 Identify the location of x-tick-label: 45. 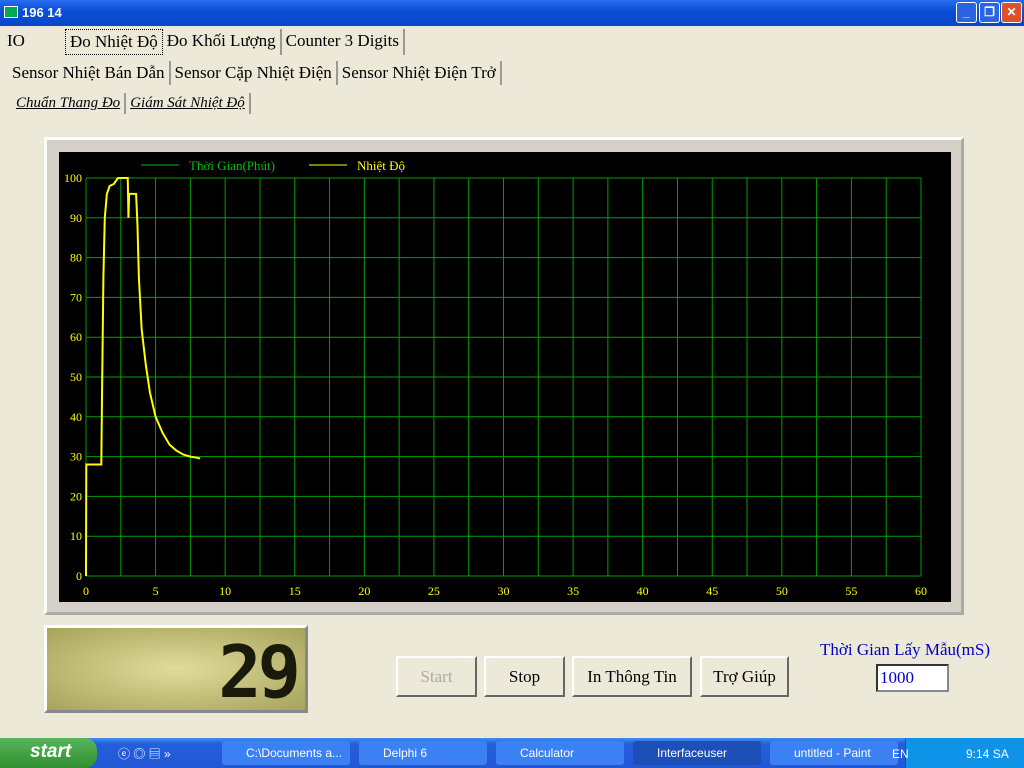
(712, 591).